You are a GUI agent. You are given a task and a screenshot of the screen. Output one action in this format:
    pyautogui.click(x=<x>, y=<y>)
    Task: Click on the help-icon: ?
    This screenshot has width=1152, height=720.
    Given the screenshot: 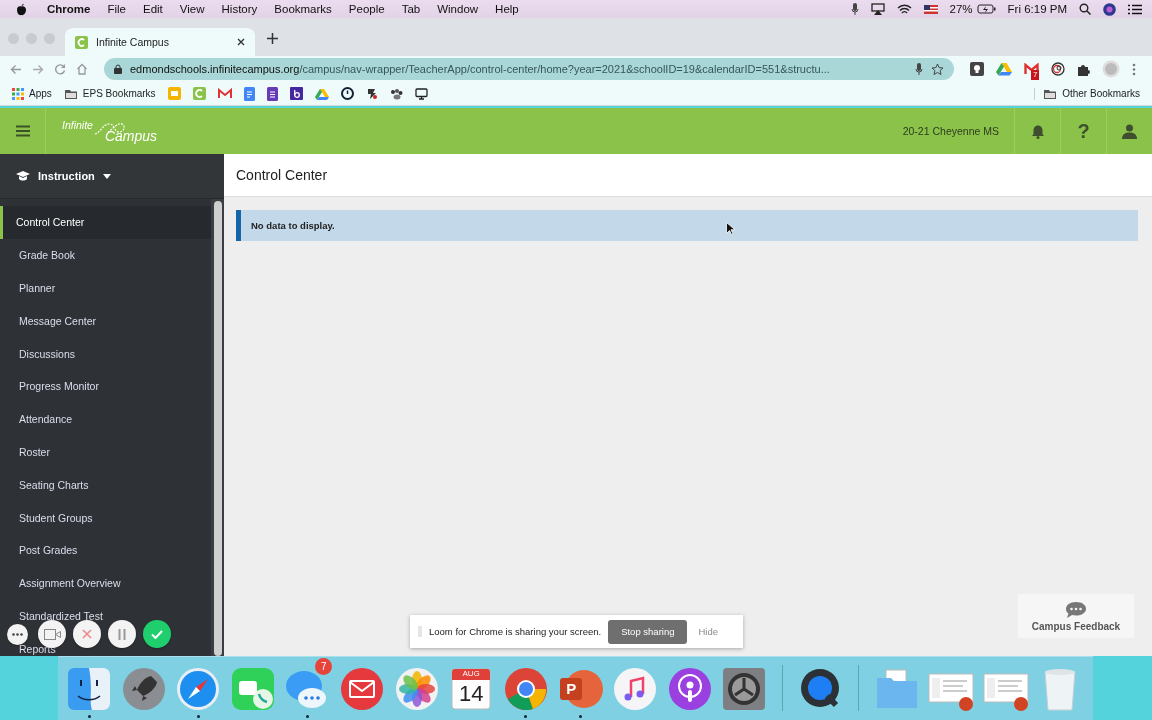 What is the action you would take?
    pyautogui.click(x=1083, y=131)
    